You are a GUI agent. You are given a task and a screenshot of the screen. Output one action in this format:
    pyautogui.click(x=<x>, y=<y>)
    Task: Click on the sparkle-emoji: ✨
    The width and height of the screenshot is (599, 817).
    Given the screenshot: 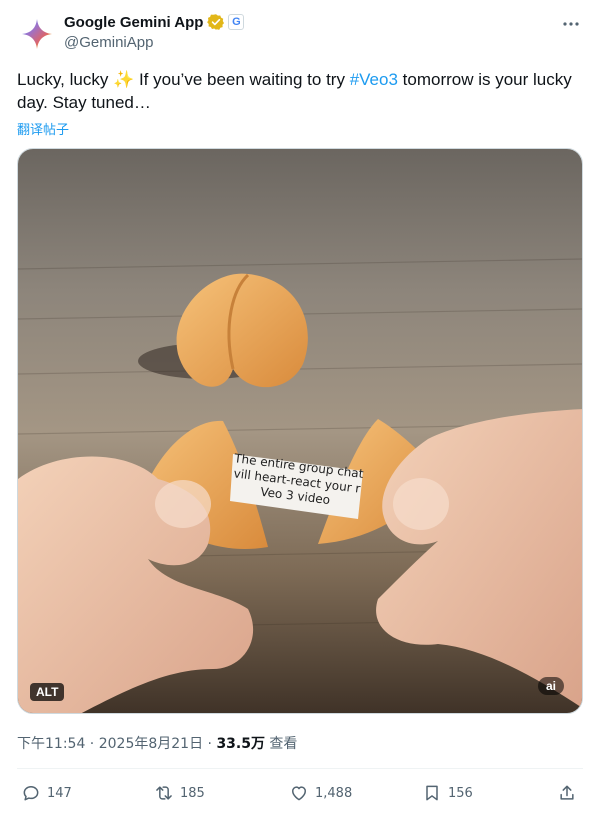 What is the action you would take?
    pyautogui.click(x=124, y=79)
    